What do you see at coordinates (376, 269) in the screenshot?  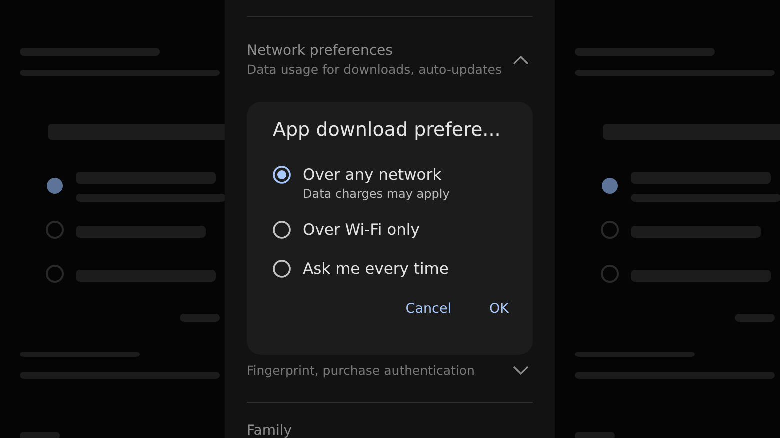 I see `option-label: Ask me every time` at bounding box center [376, 269].